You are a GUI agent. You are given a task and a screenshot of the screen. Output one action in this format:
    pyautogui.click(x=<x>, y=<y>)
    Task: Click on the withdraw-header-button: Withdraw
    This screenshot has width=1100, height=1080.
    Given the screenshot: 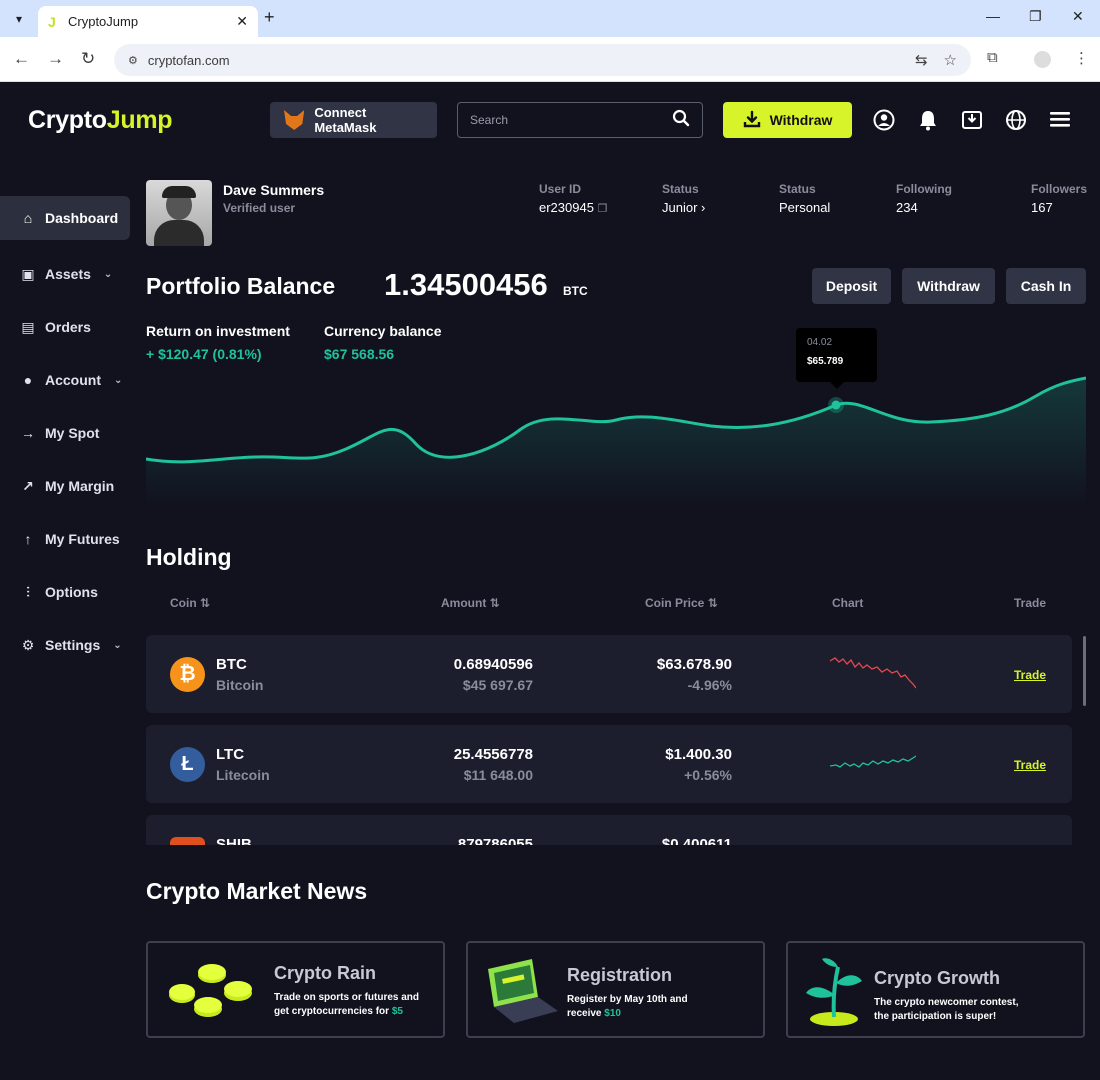 What is the action you would take?
    pyautogui.click(x=787, y=120)
    